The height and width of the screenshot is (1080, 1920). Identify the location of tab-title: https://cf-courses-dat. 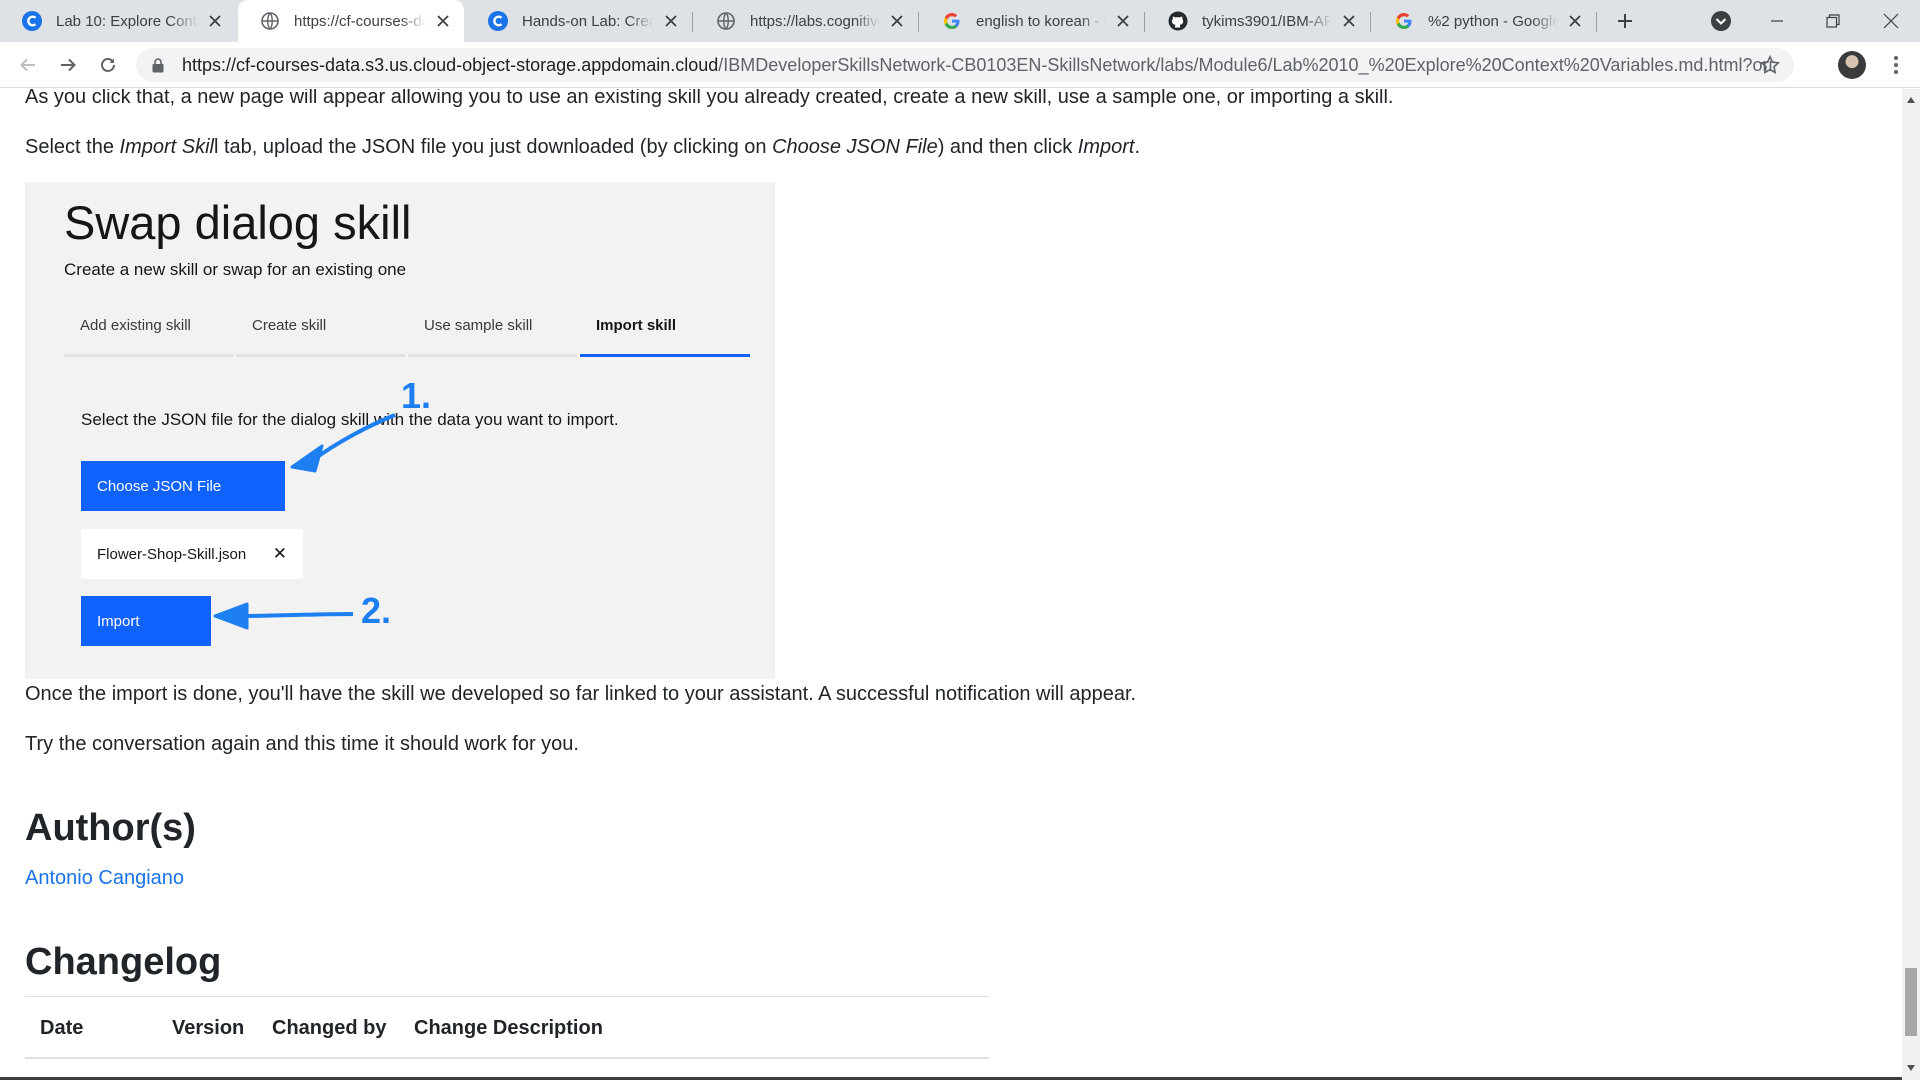
(360, 21).